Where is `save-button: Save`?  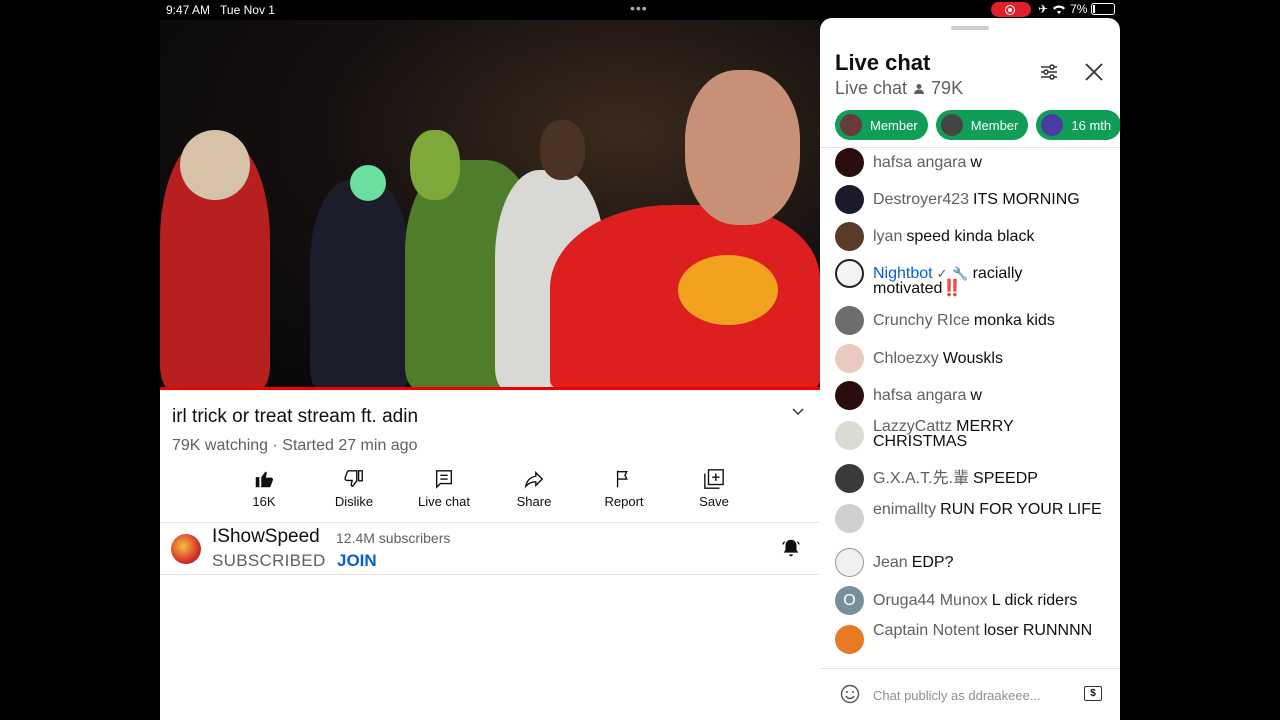 save-button: Save is located at coordinates (714, 488).